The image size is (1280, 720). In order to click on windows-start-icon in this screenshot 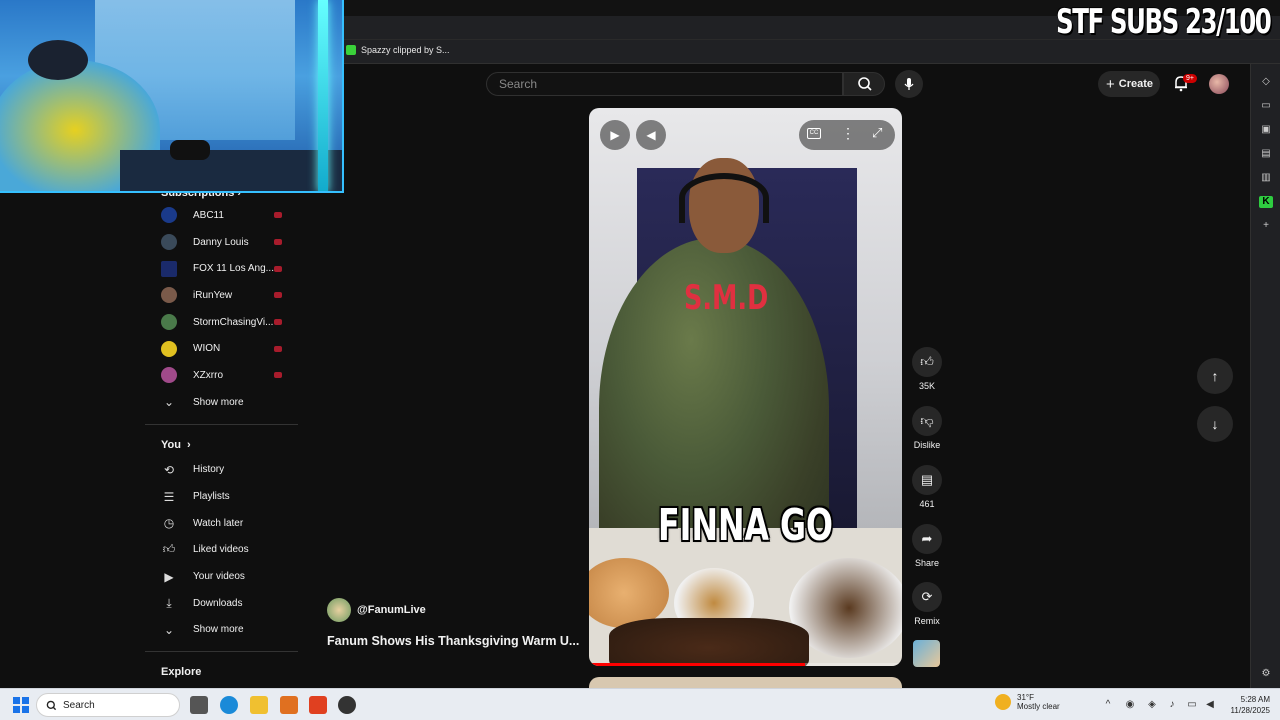, I will do `click(21, 705)`.